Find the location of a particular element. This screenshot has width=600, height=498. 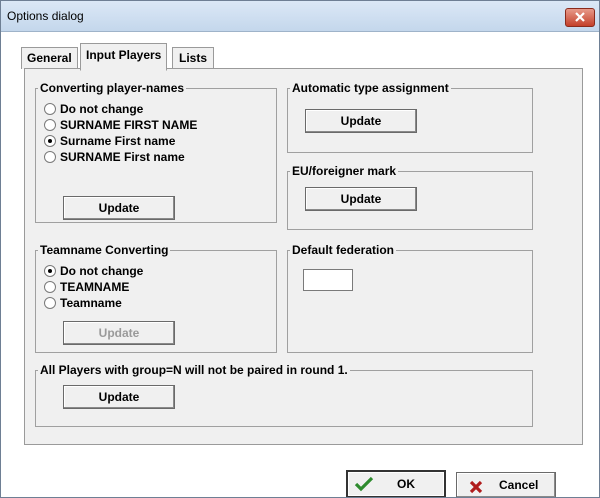

cancel-x-icon is located at coordinates (476, 487).